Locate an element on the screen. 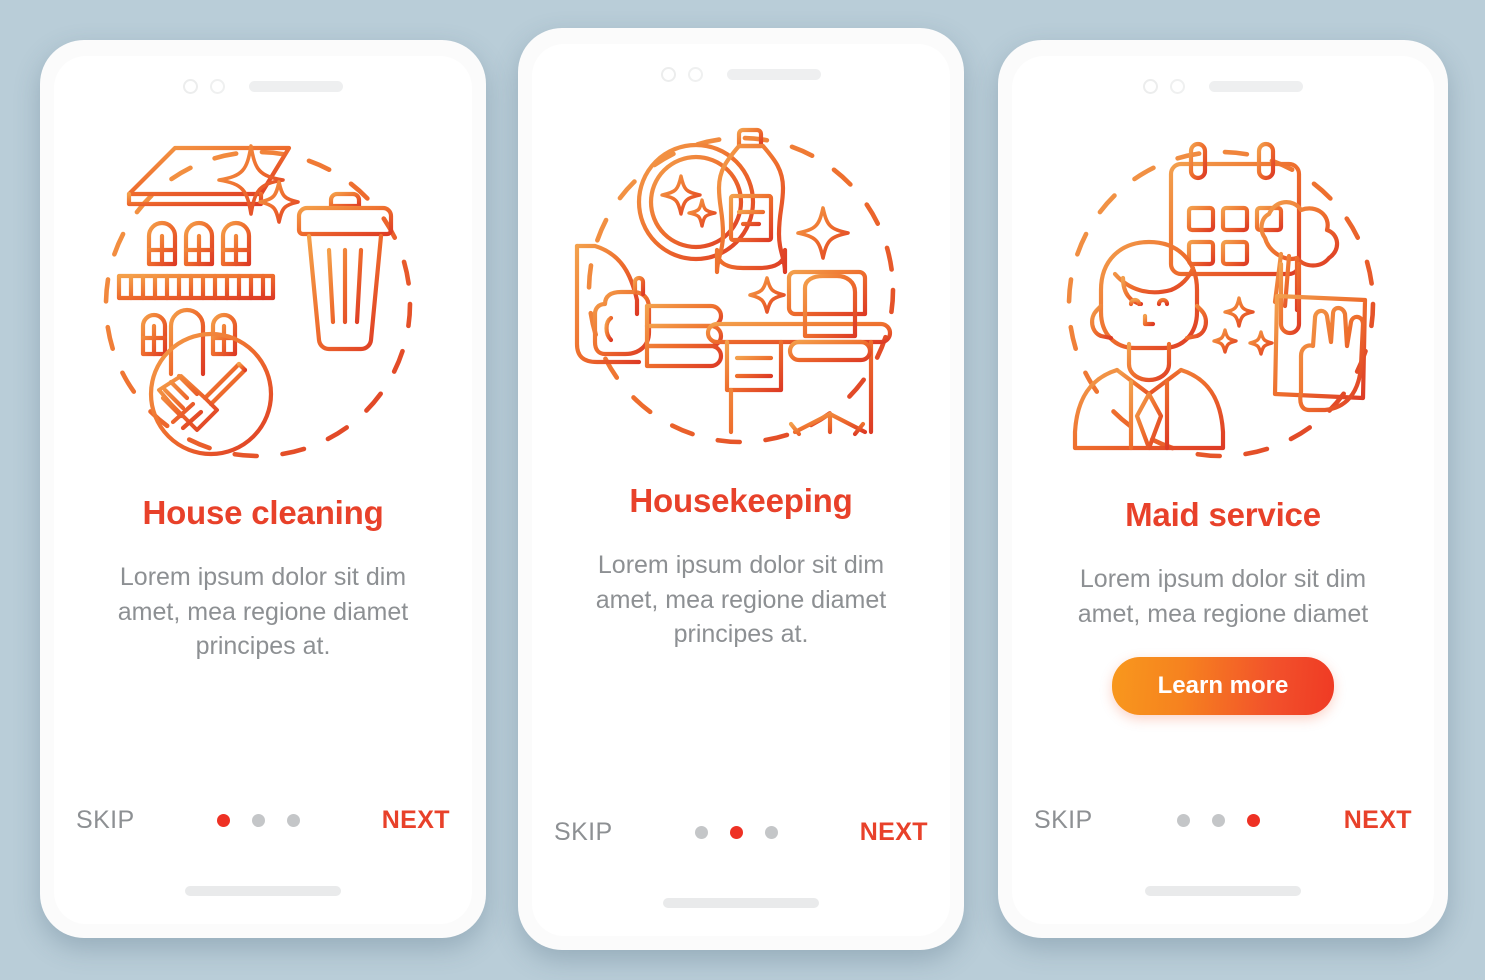  house-cleaning-illustration is located at coordinates (263, 301).